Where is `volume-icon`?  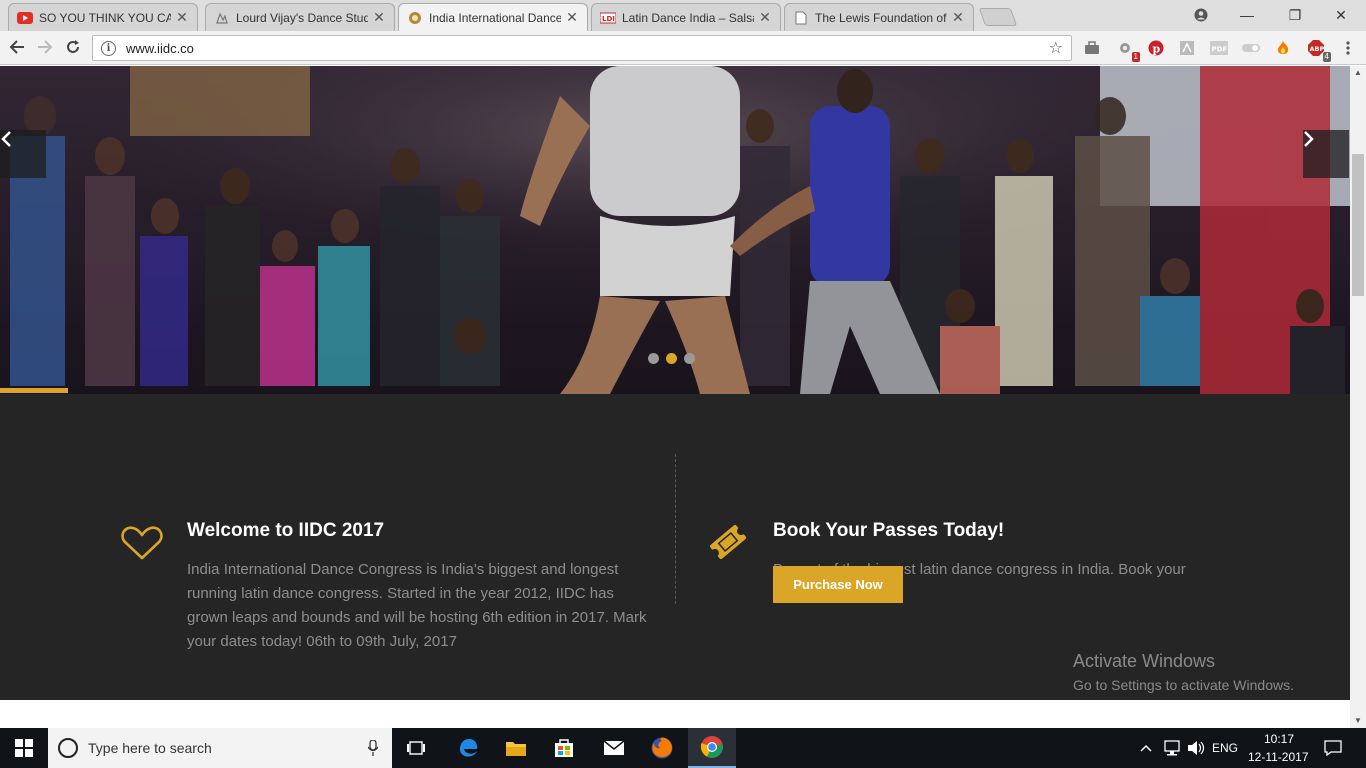
volume-icon is located at coordinates (1196, 748).